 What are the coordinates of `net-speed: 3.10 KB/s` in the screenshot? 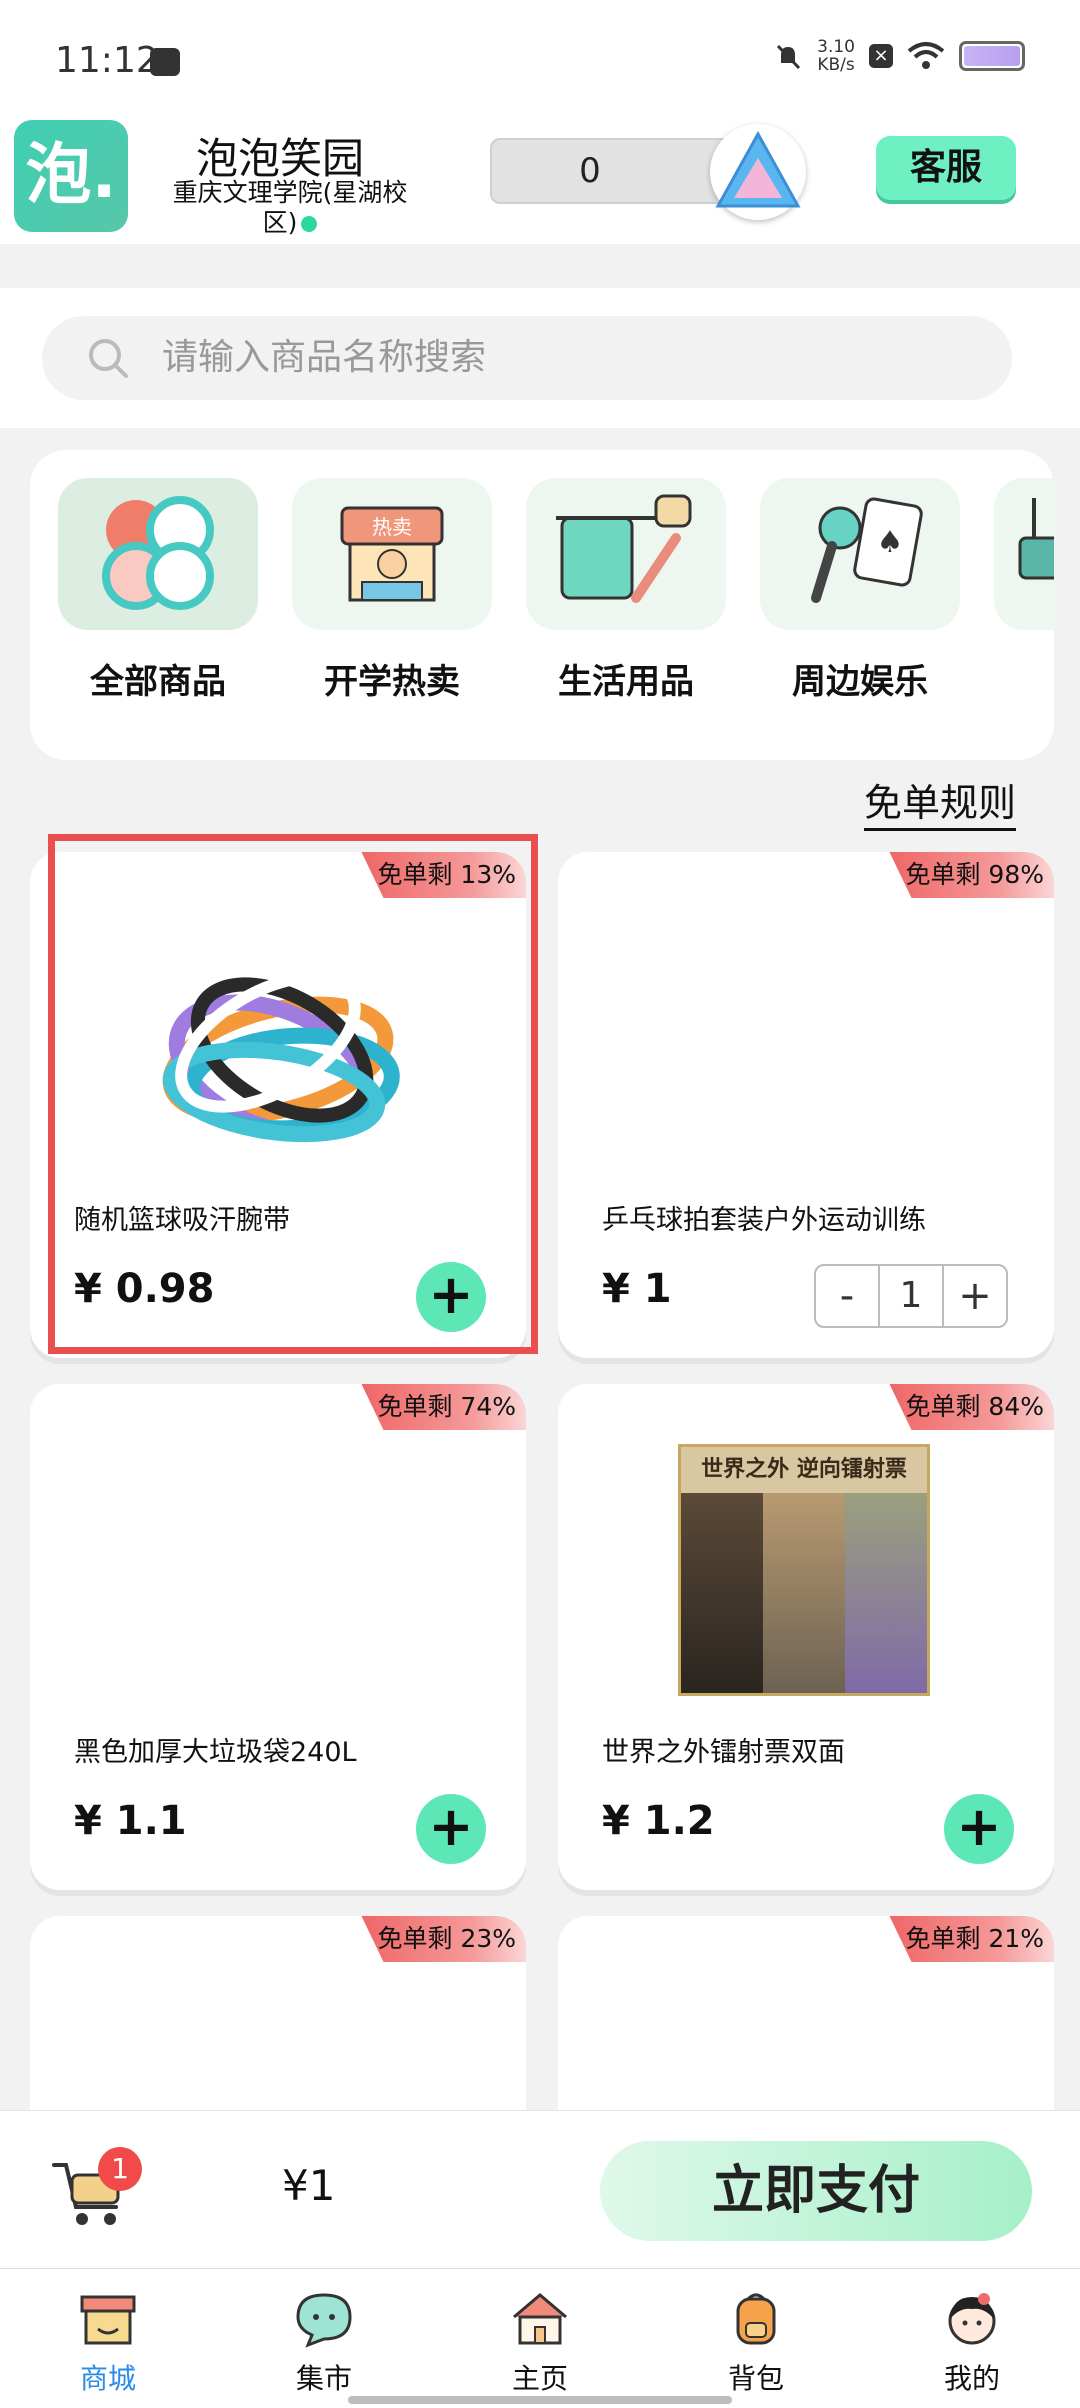 It's located at (836, 56).